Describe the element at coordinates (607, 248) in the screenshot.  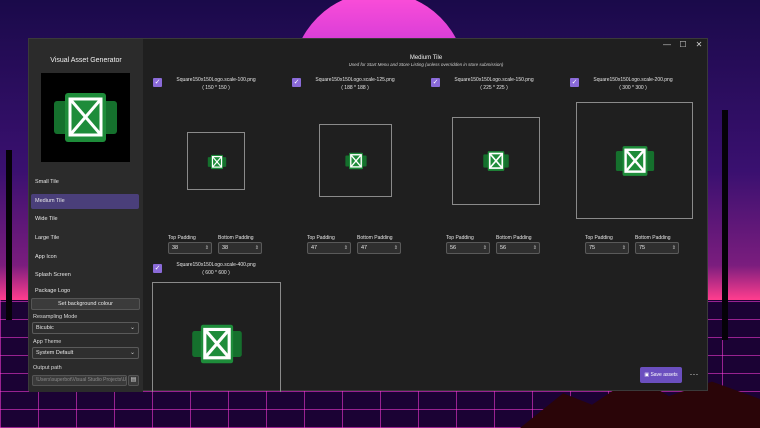
I see `top-padding-input: 75 ⇕` at that location.